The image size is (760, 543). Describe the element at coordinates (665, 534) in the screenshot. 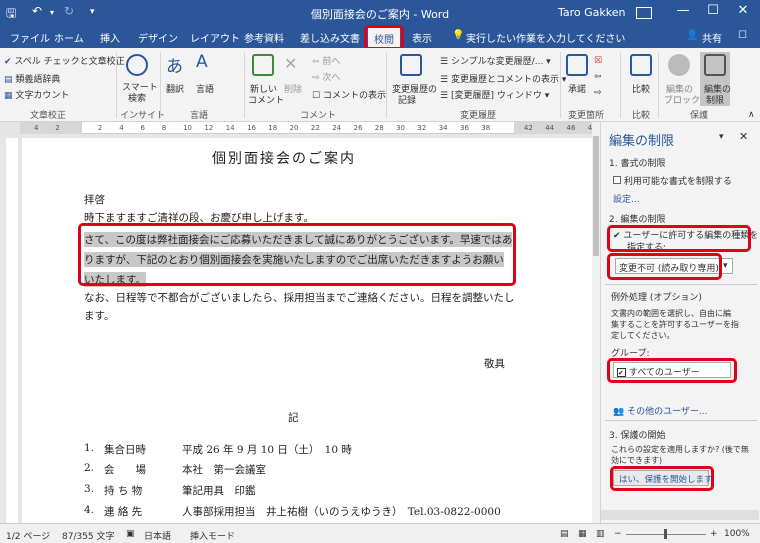

I see `zoom-slider-thumb` at that location.